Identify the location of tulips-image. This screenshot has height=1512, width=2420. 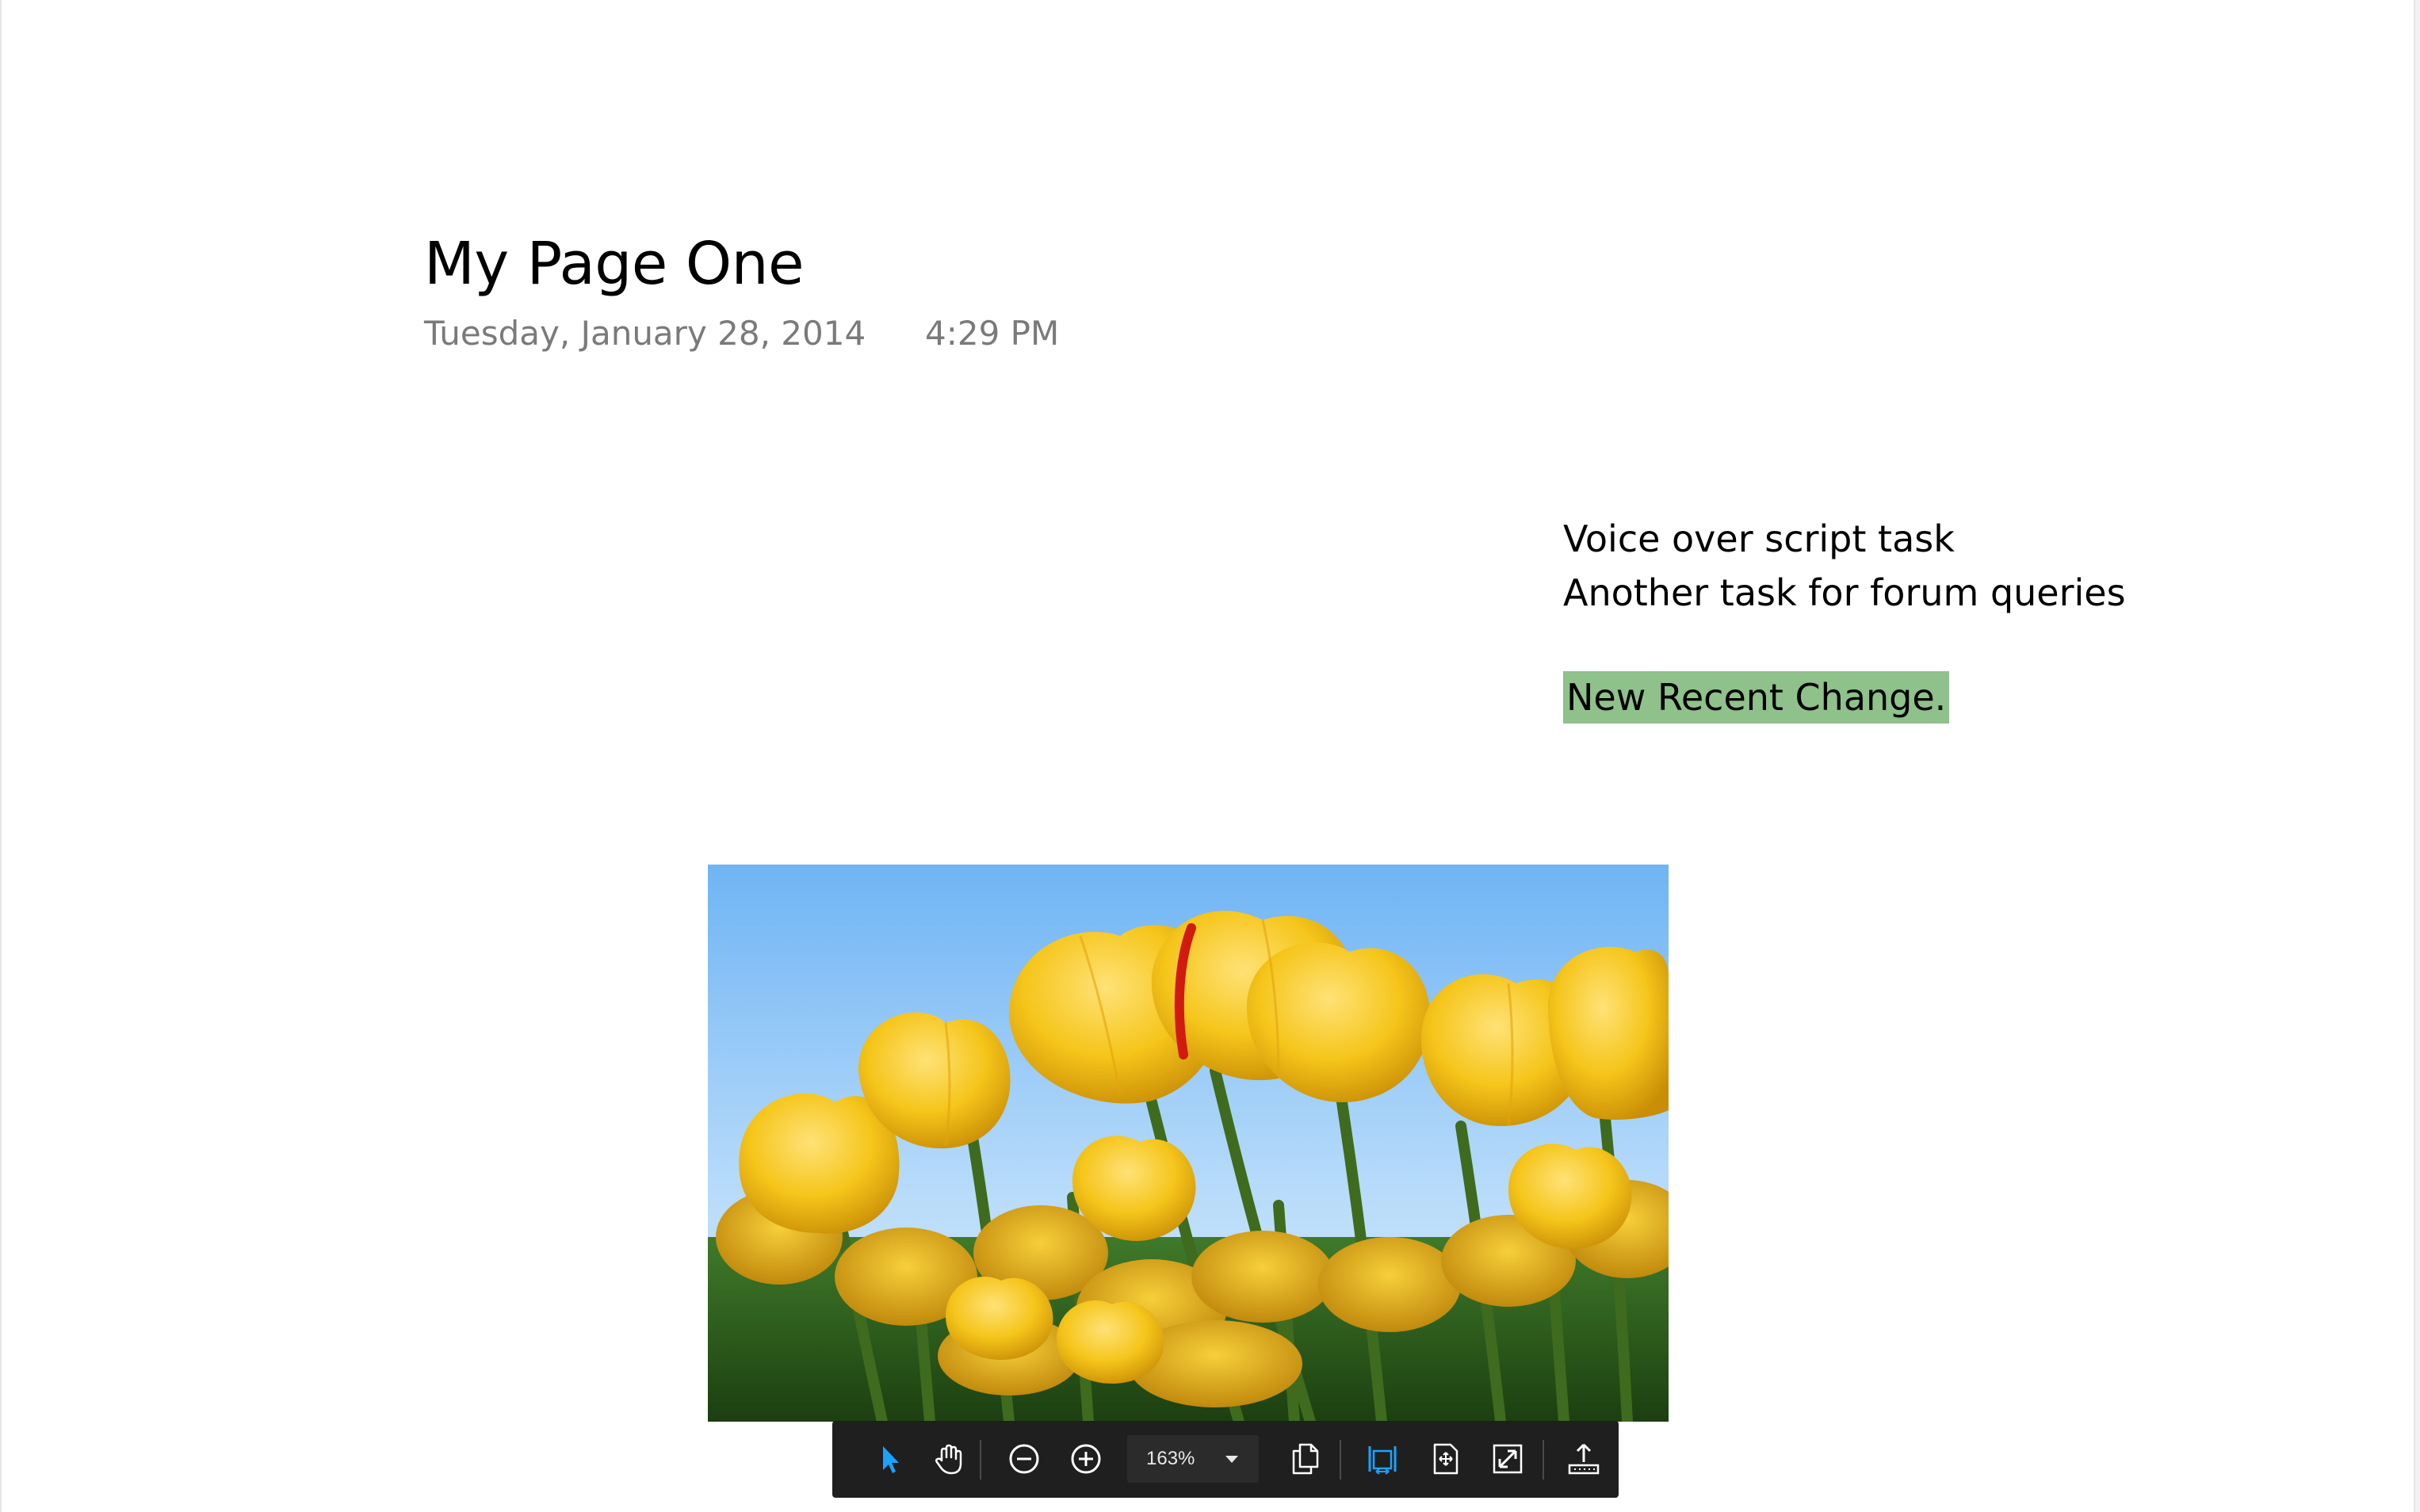
(1189, 1143).